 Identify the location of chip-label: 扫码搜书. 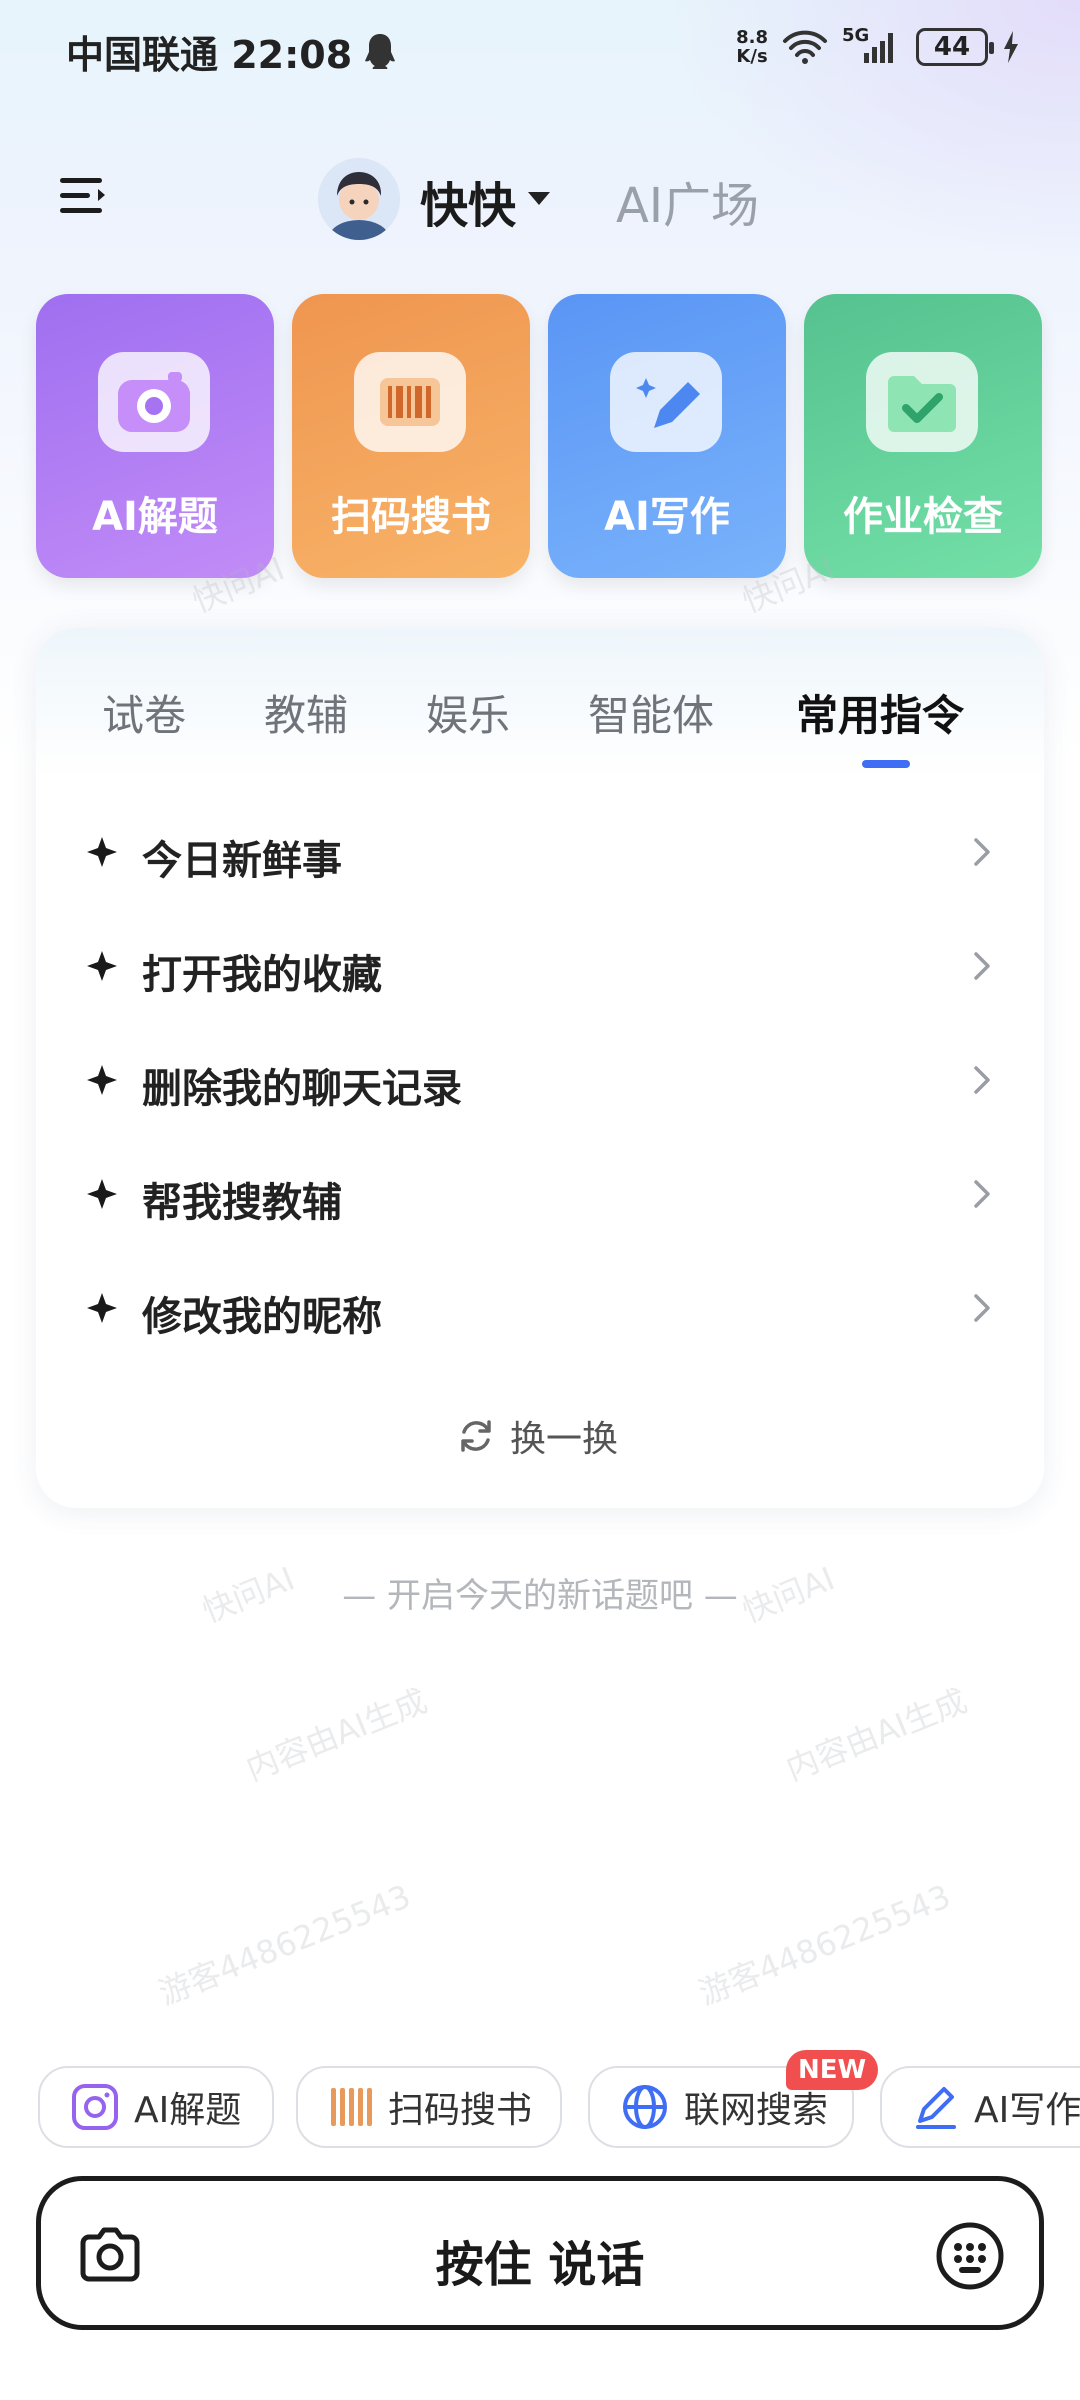
(460, 2110).